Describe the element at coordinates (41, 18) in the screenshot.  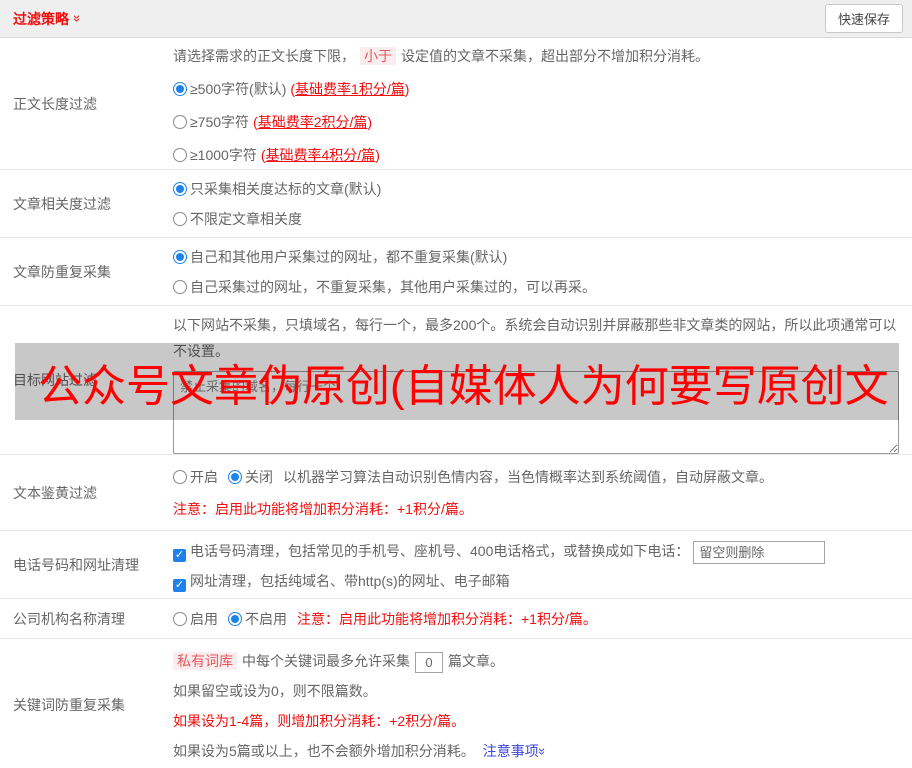
I see `page-title: 过滤策略` at that location.